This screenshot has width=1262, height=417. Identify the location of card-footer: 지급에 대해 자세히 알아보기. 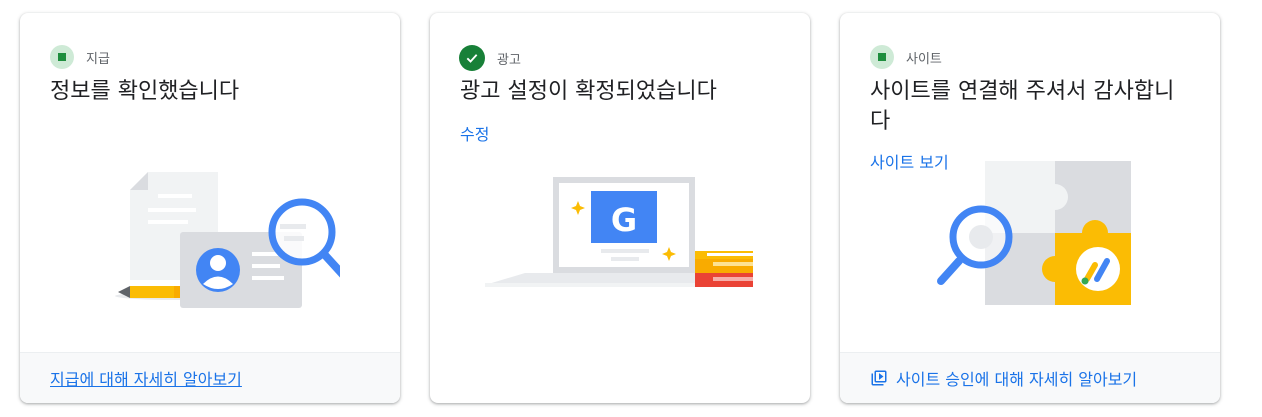
(210, 377).